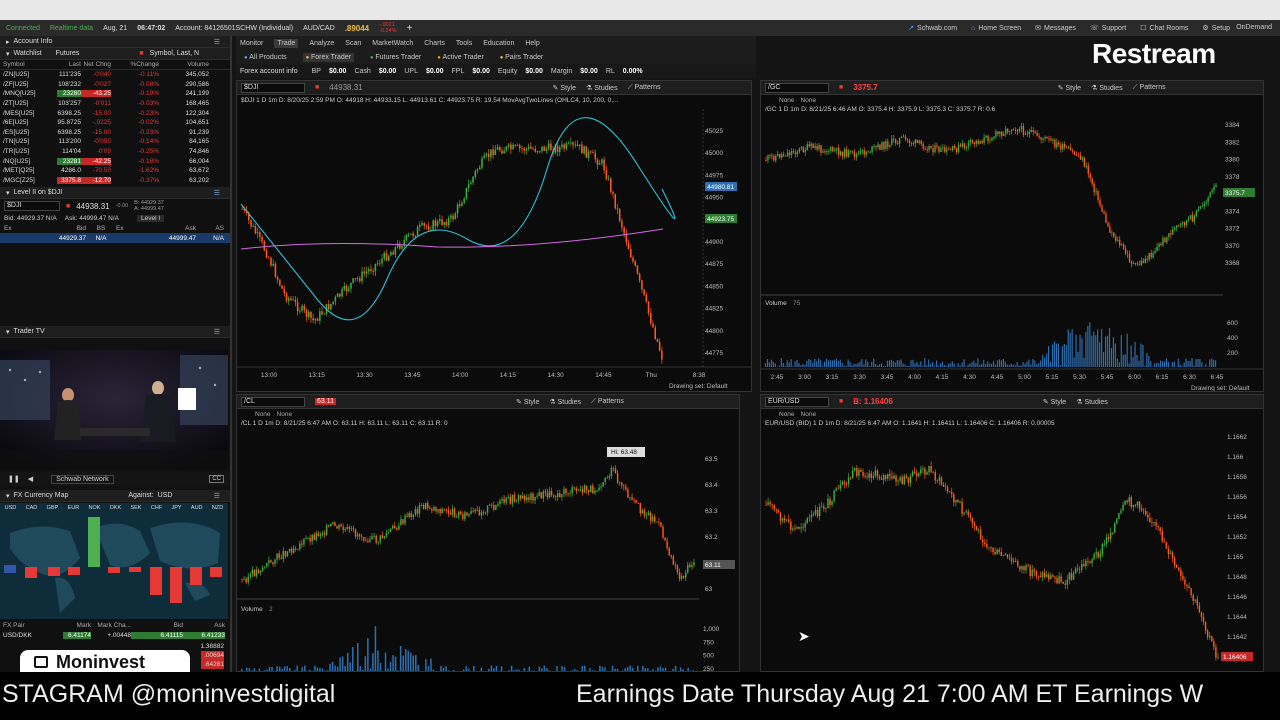 This screenshot has height=720, width=1280. I want to click on chart-gc-style-button: ✎ Style, so click(1069, 88).